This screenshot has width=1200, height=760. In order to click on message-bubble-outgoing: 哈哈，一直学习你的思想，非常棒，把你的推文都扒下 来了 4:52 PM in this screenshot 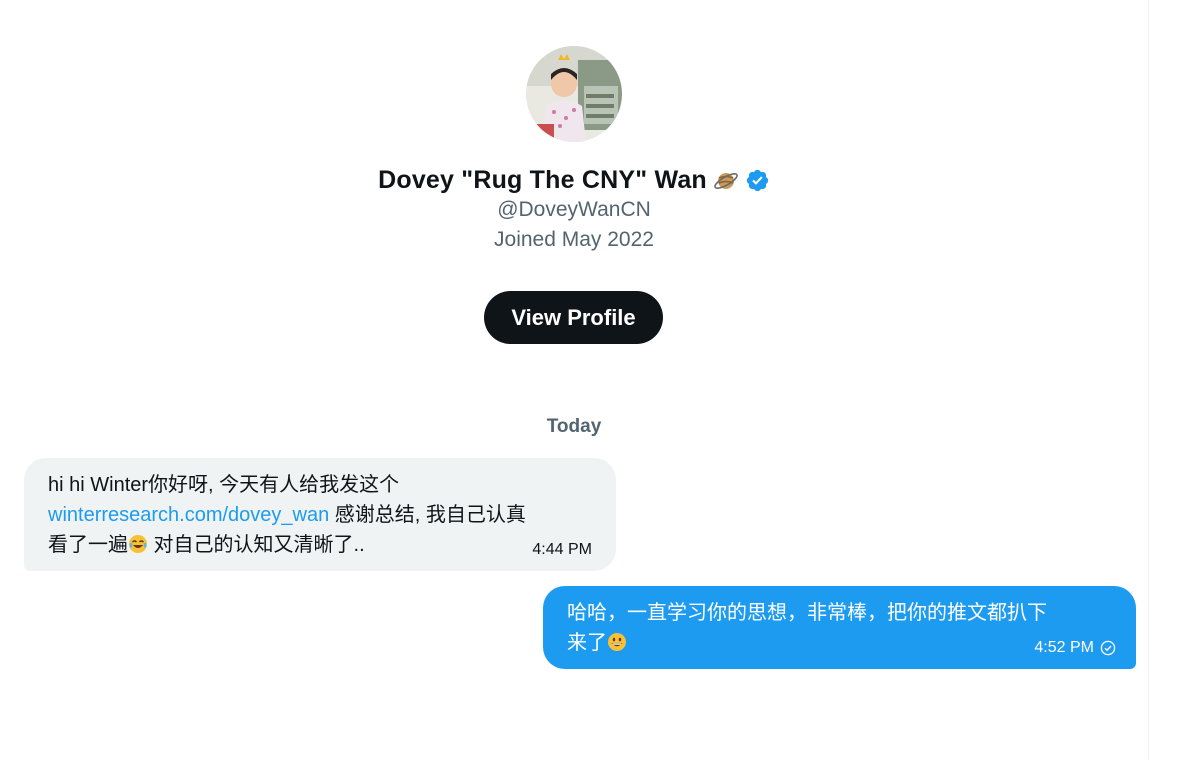, I will do `click(839, 627)`.